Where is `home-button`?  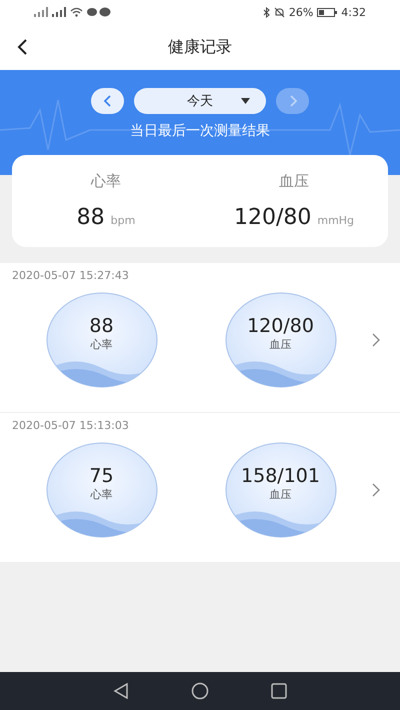 home-button is located at coordinates (200, 691).